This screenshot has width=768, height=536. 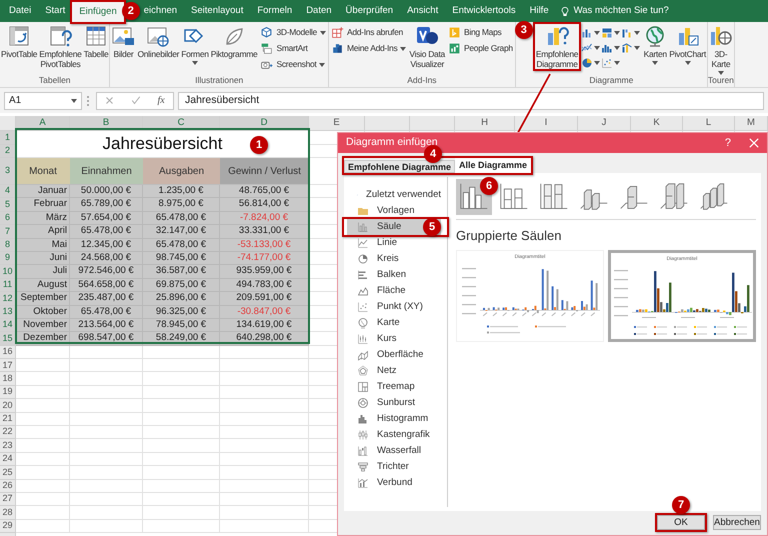 I want to click on table-cell: 33.331,00 €, so click(x=264, y=232).